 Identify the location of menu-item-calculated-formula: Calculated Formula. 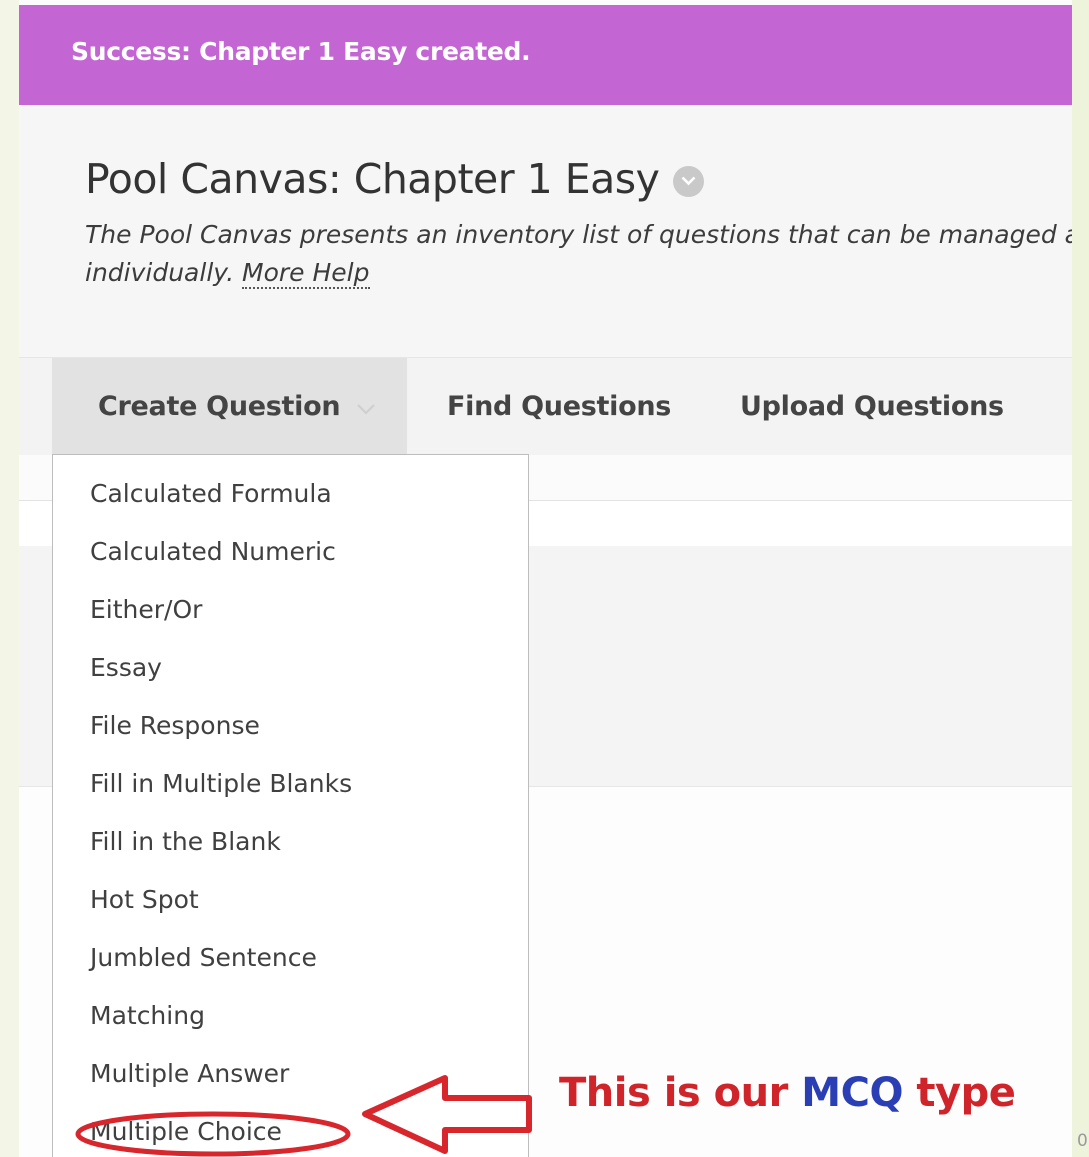
(211, 493).